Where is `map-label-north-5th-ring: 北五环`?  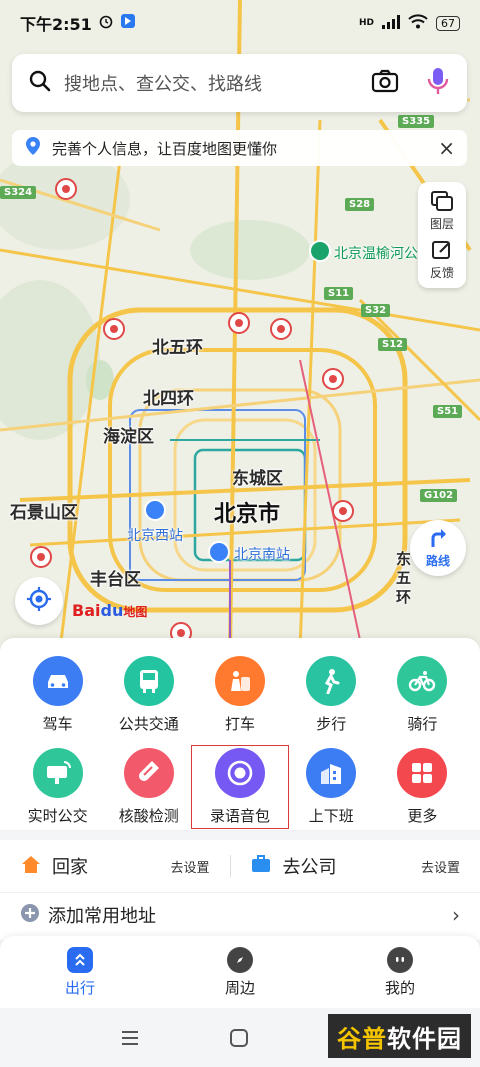 map-label-north-5th-ring: 北五环 is located at coordinates (177, 348).